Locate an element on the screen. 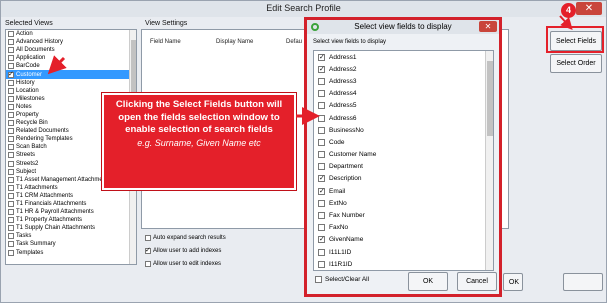  selected-view-item: T1 CRM Attachments is located at coordinates (71, 196).